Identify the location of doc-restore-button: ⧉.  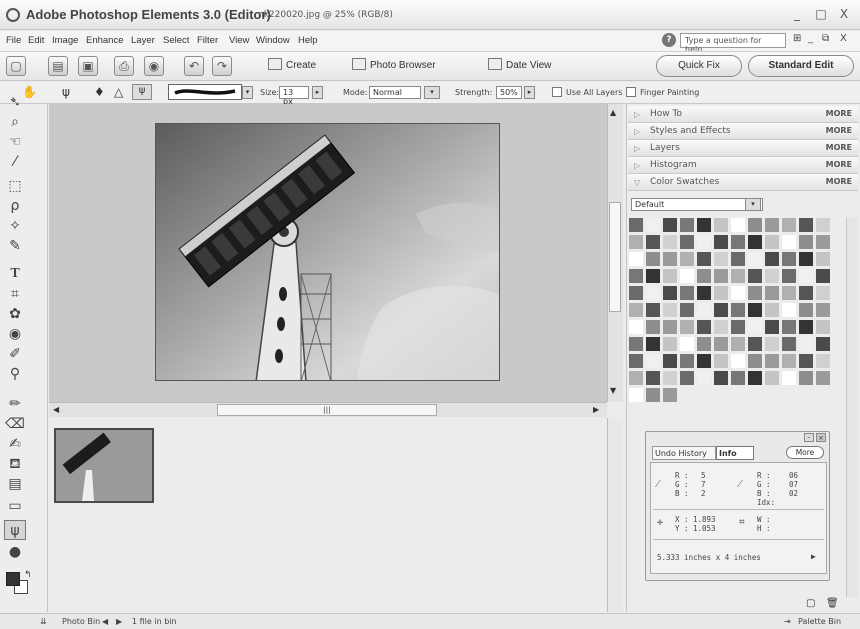
(825, 38).